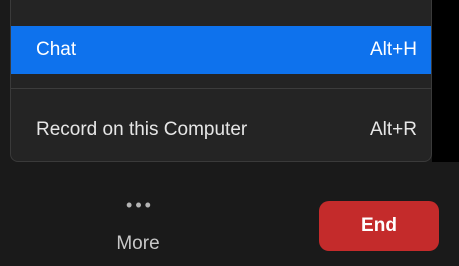 This screenshot has width=459, height=266. What do you see at coordinates (140, 205) in the screenshot?
I see `more-dots-icon: •••` at bounding box center [140, 205].